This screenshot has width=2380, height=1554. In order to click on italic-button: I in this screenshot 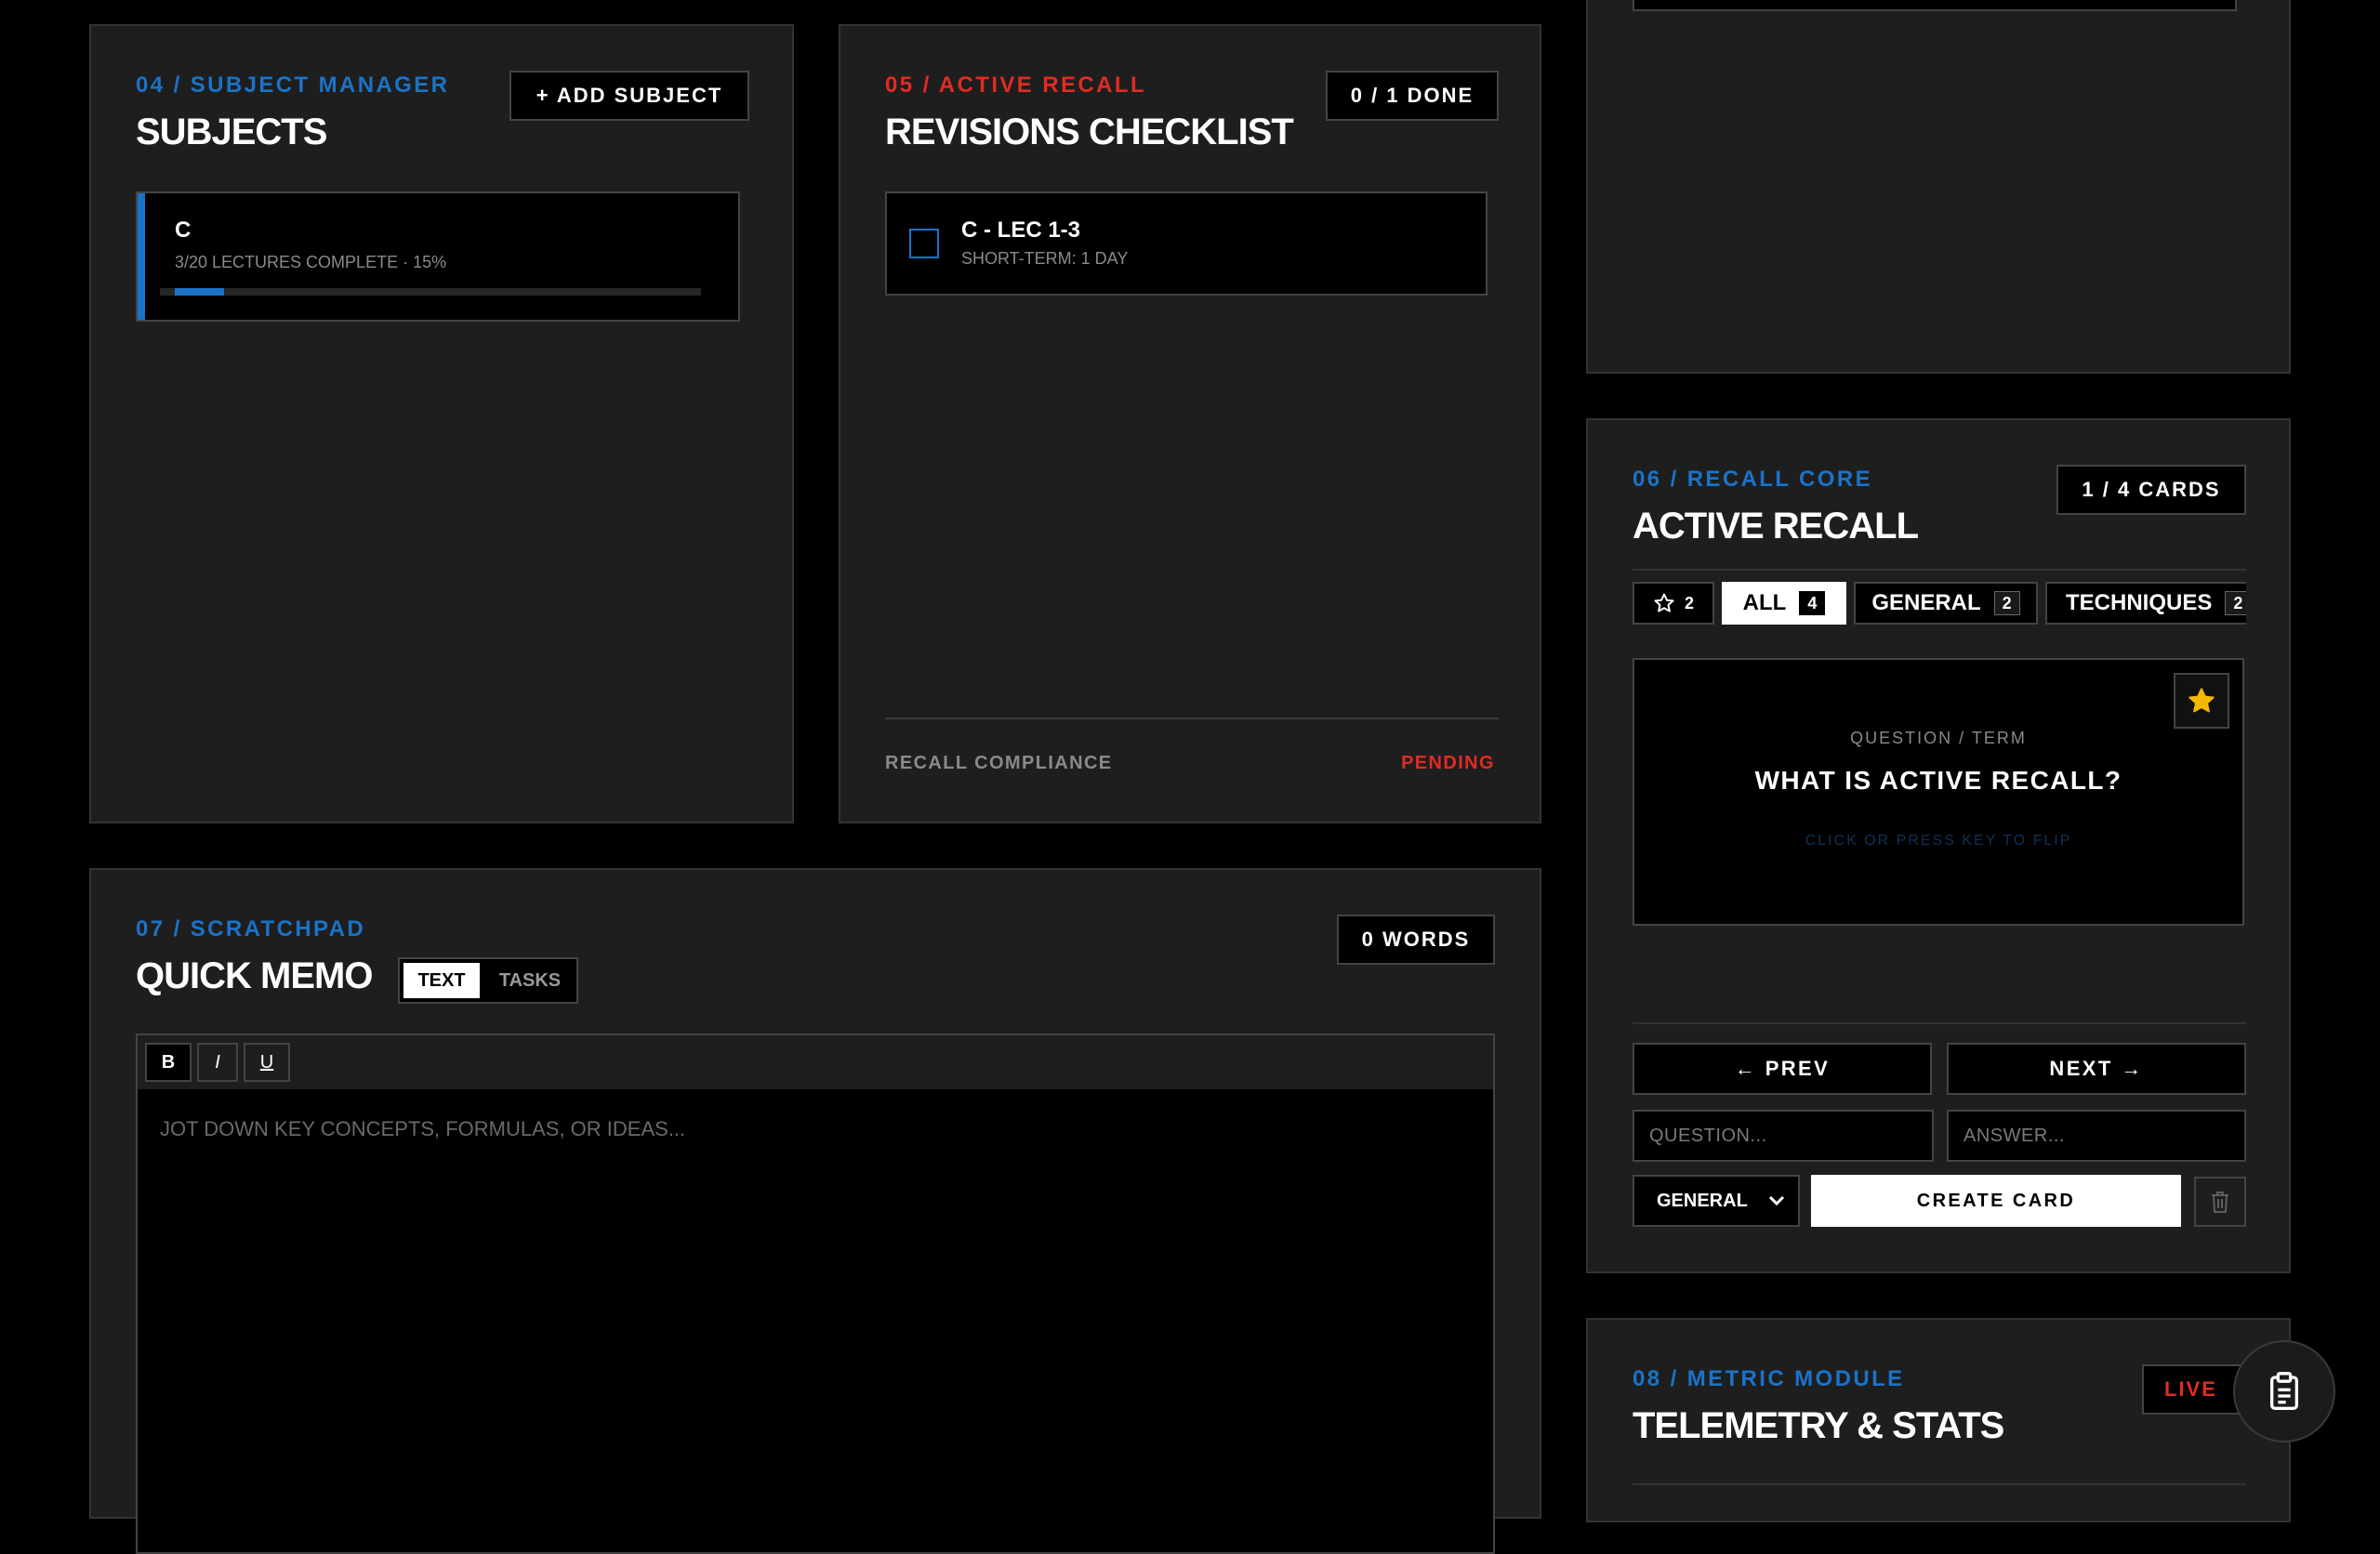, I will do `click(217, 1062)`.